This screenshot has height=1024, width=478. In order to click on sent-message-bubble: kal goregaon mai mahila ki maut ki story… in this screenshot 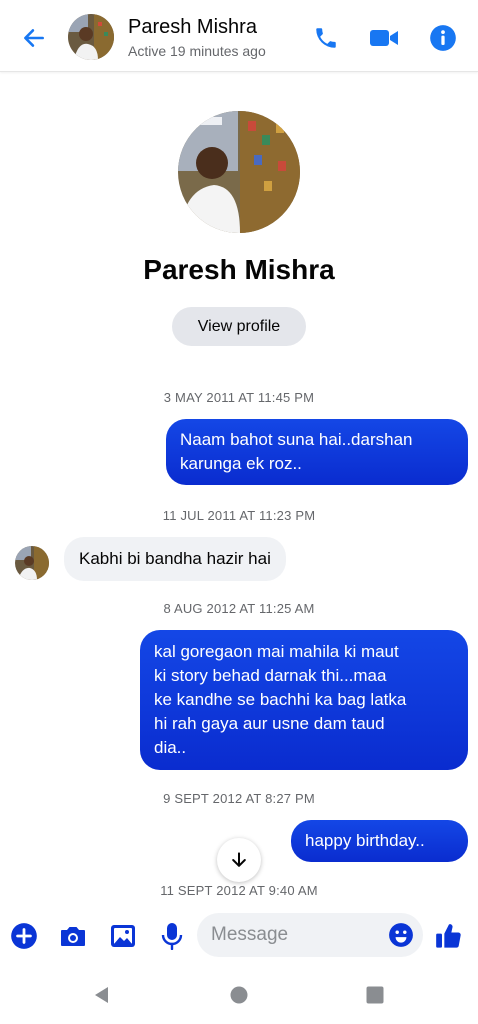, I will do `click(304, 700)`.